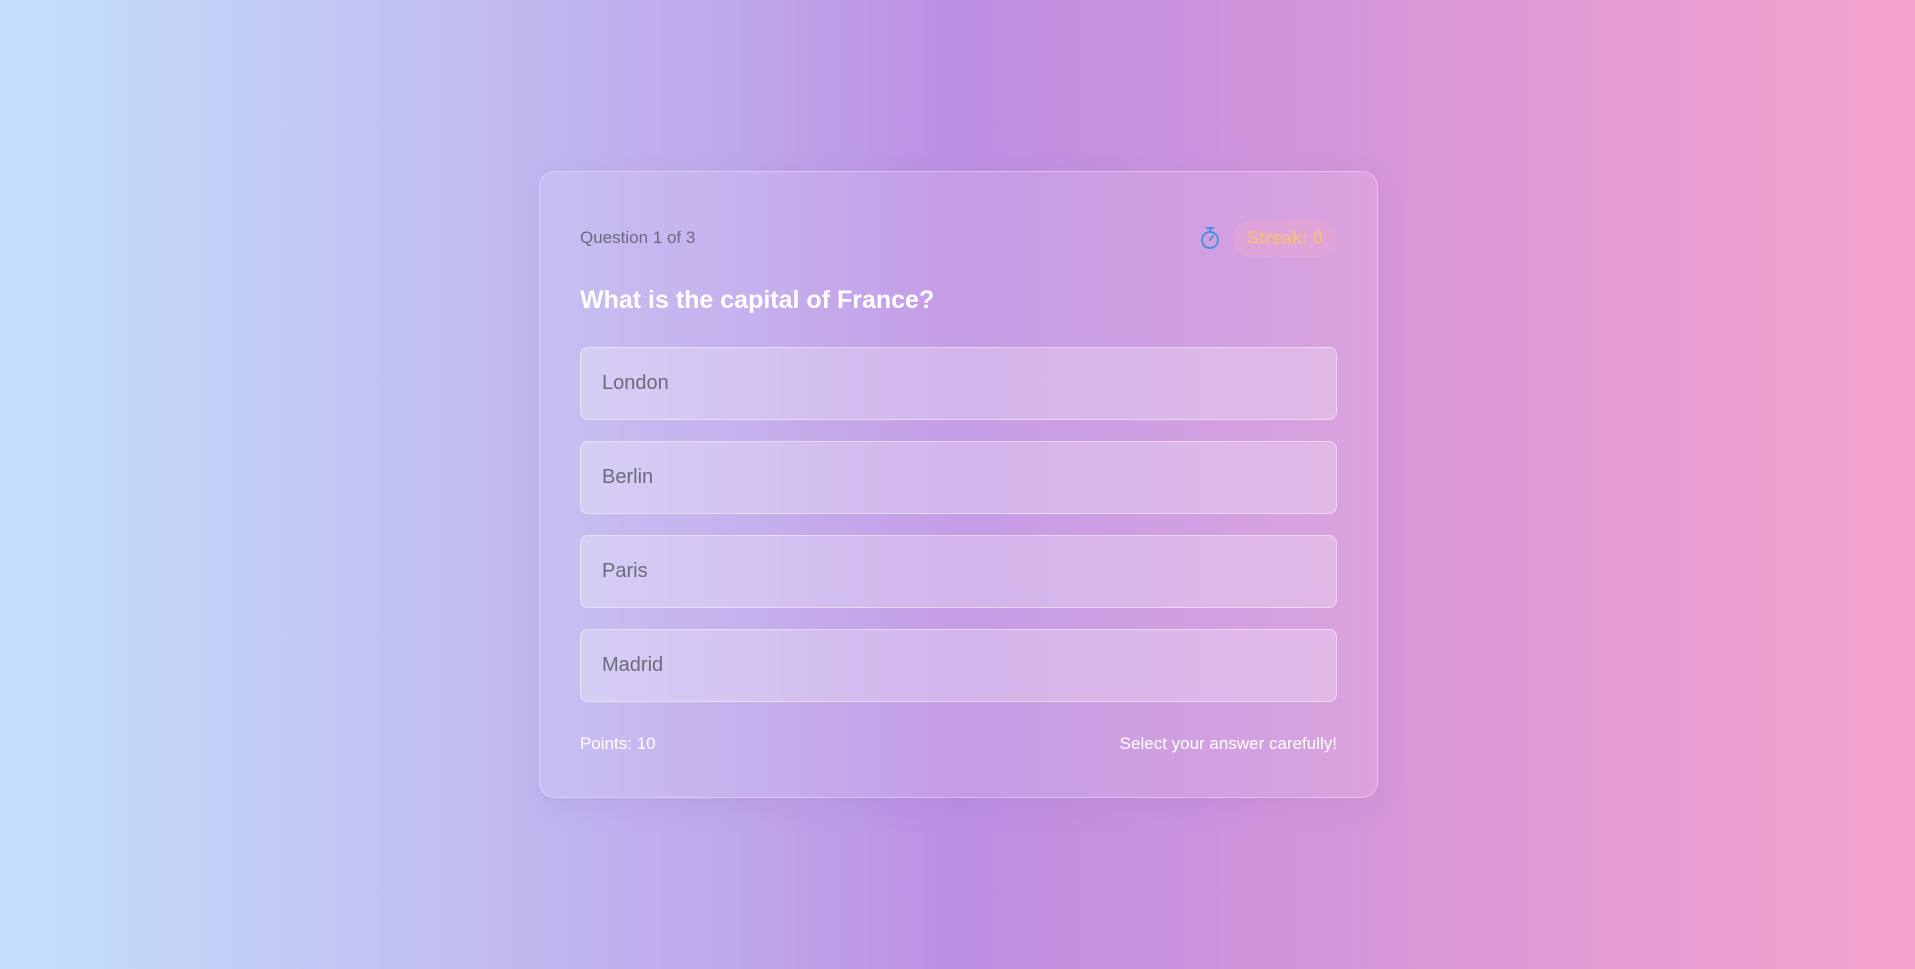  Describe the element at coordinates (625, 571) in the screenshot. I see `answer-option-label: Paris` at that location.